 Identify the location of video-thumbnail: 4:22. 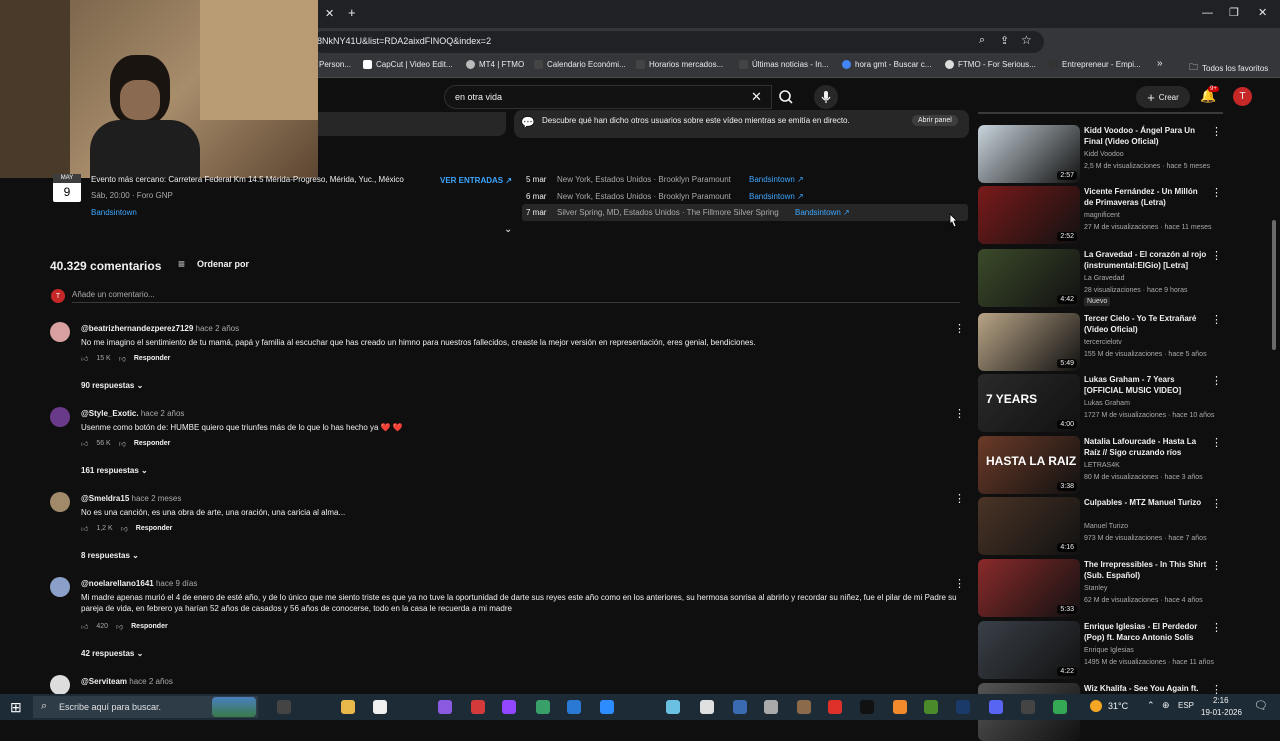
(1029, 650).